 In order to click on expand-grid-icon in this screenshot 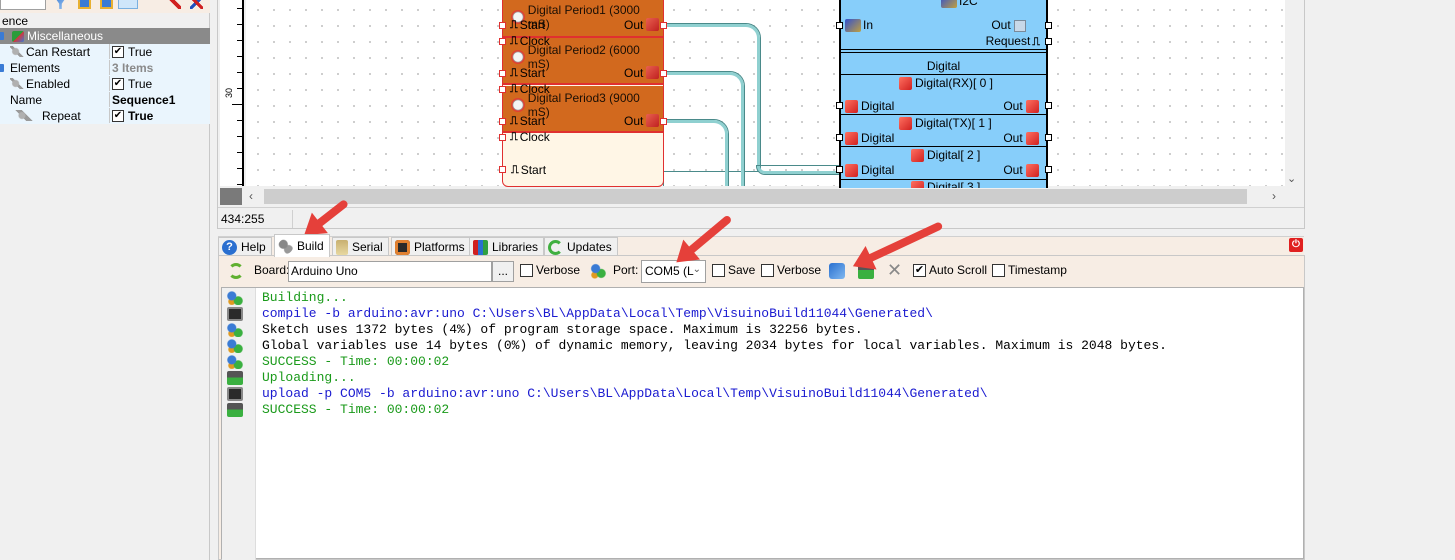, I will do `click(84, 4)`.